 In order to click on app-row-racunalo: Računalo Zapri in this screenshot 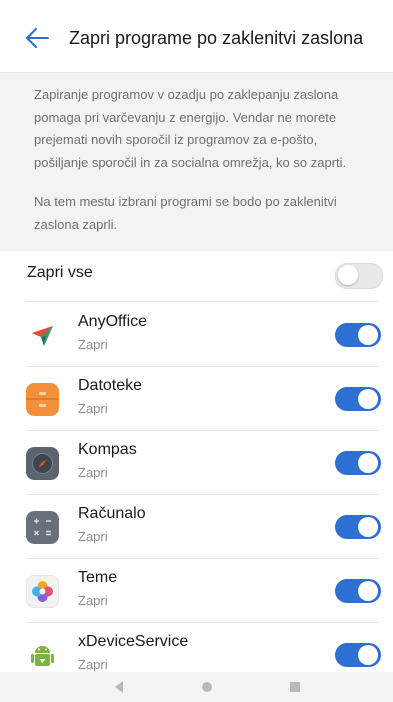, I will do `click(196, 527)`.